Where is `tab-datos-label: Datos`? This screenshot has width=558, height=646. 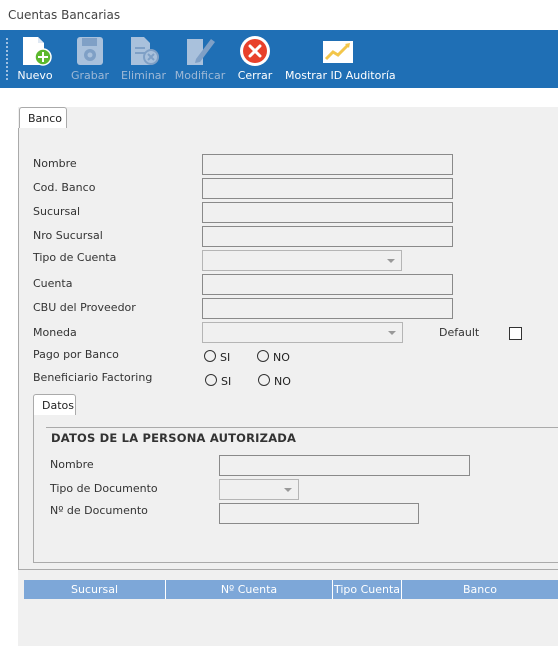
tab-datos-label: Datos is located at coordinates (58, 405).